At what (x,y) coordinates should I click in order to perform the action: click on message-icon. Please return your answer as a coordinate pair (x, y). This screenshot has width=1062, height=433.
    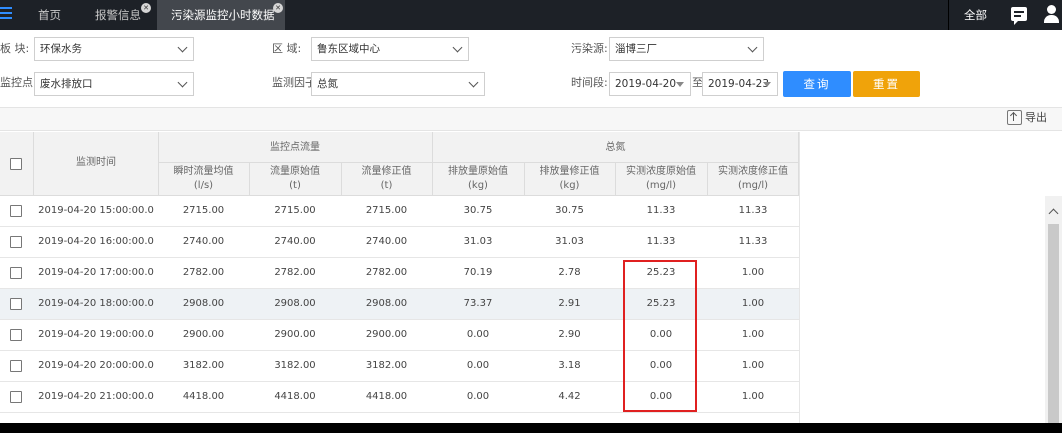
    Looking at the image, I should click on (1019, 16).